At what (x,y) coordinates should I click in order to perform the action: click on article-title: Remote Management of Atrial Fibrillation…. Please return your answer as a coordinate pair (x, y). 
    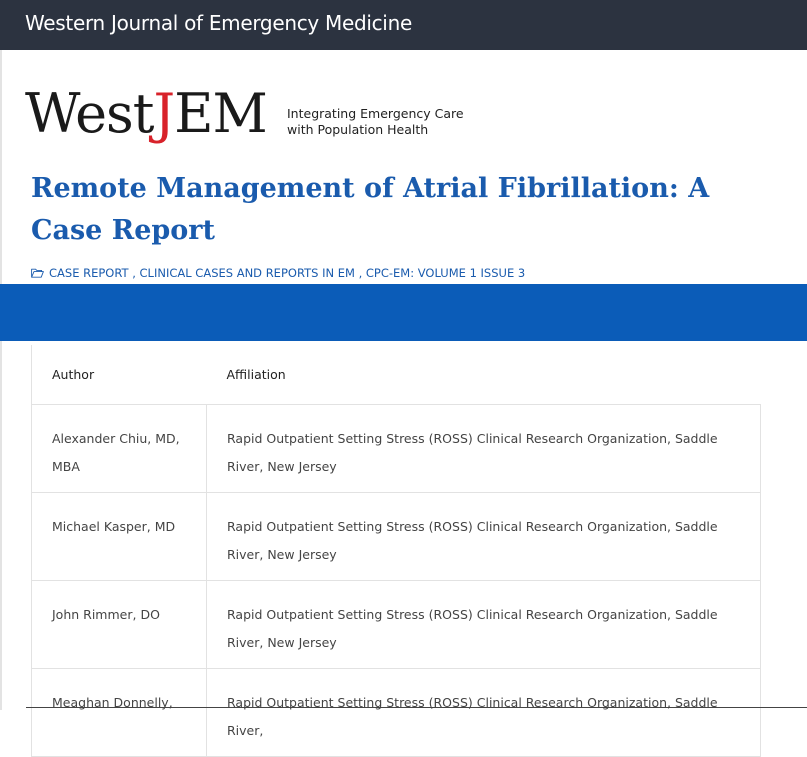
    Looking at the image, I should click on (370, 209).